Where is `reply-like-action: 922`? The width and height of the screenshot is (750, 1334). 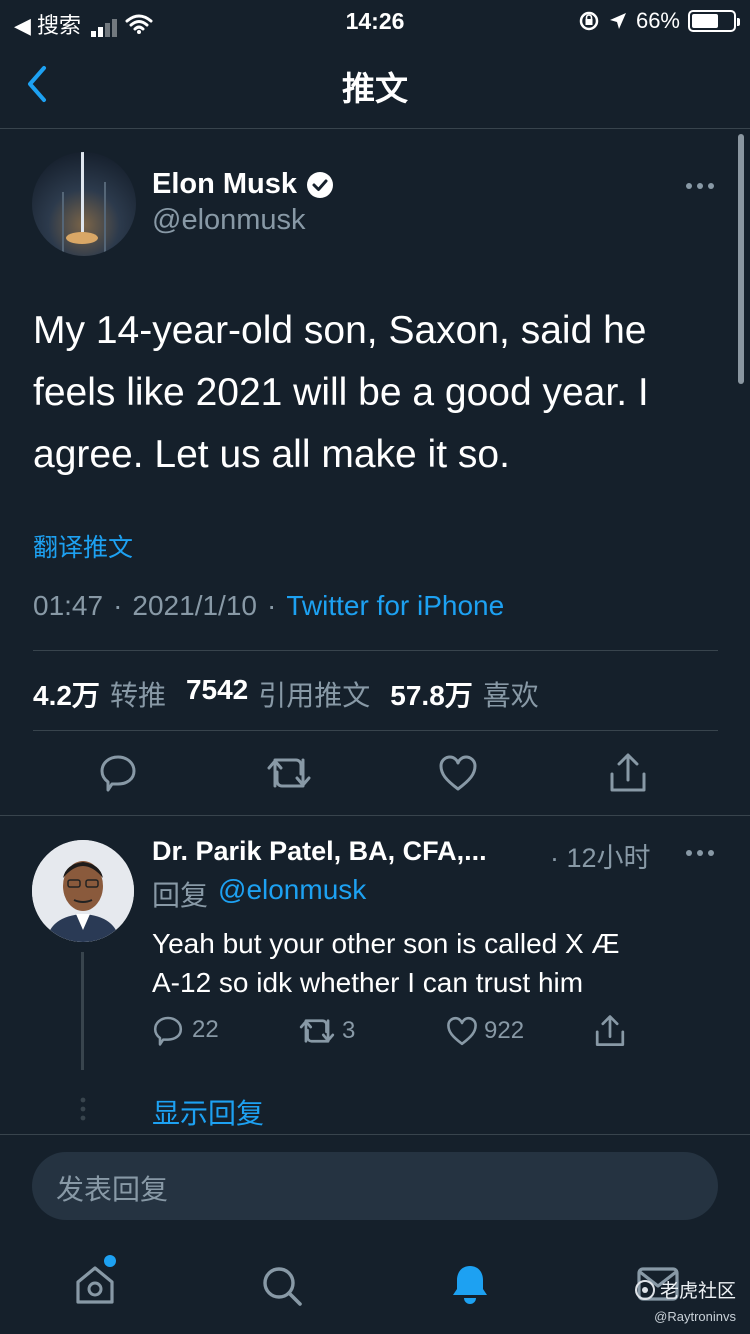
reply-like-action: 922 is located at coordinates (485, 1031).